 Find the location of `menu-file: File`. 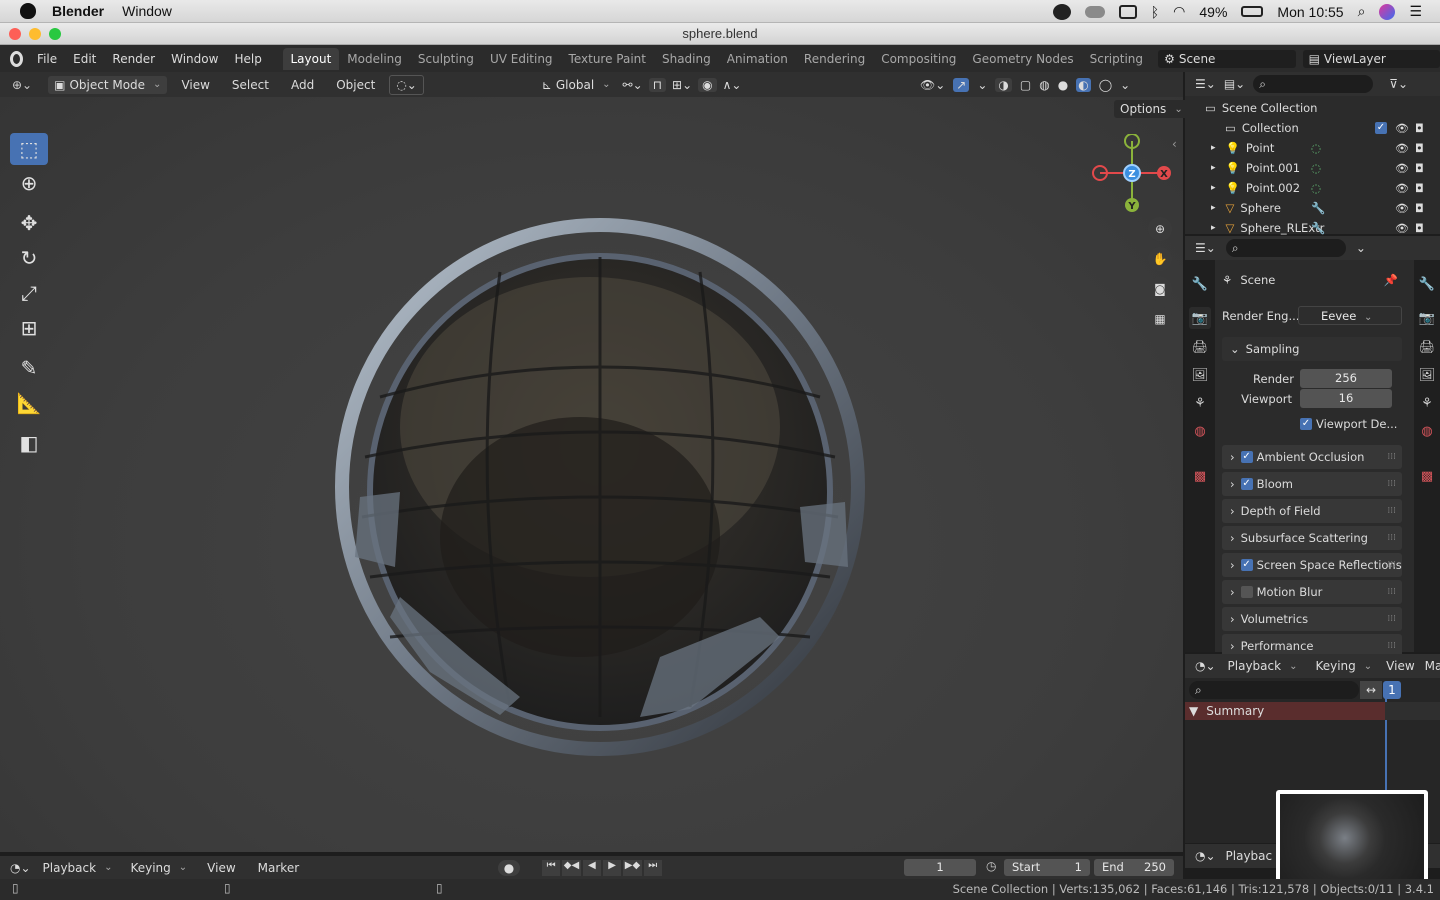

menu-file: File is located at coordinates (47, 59).